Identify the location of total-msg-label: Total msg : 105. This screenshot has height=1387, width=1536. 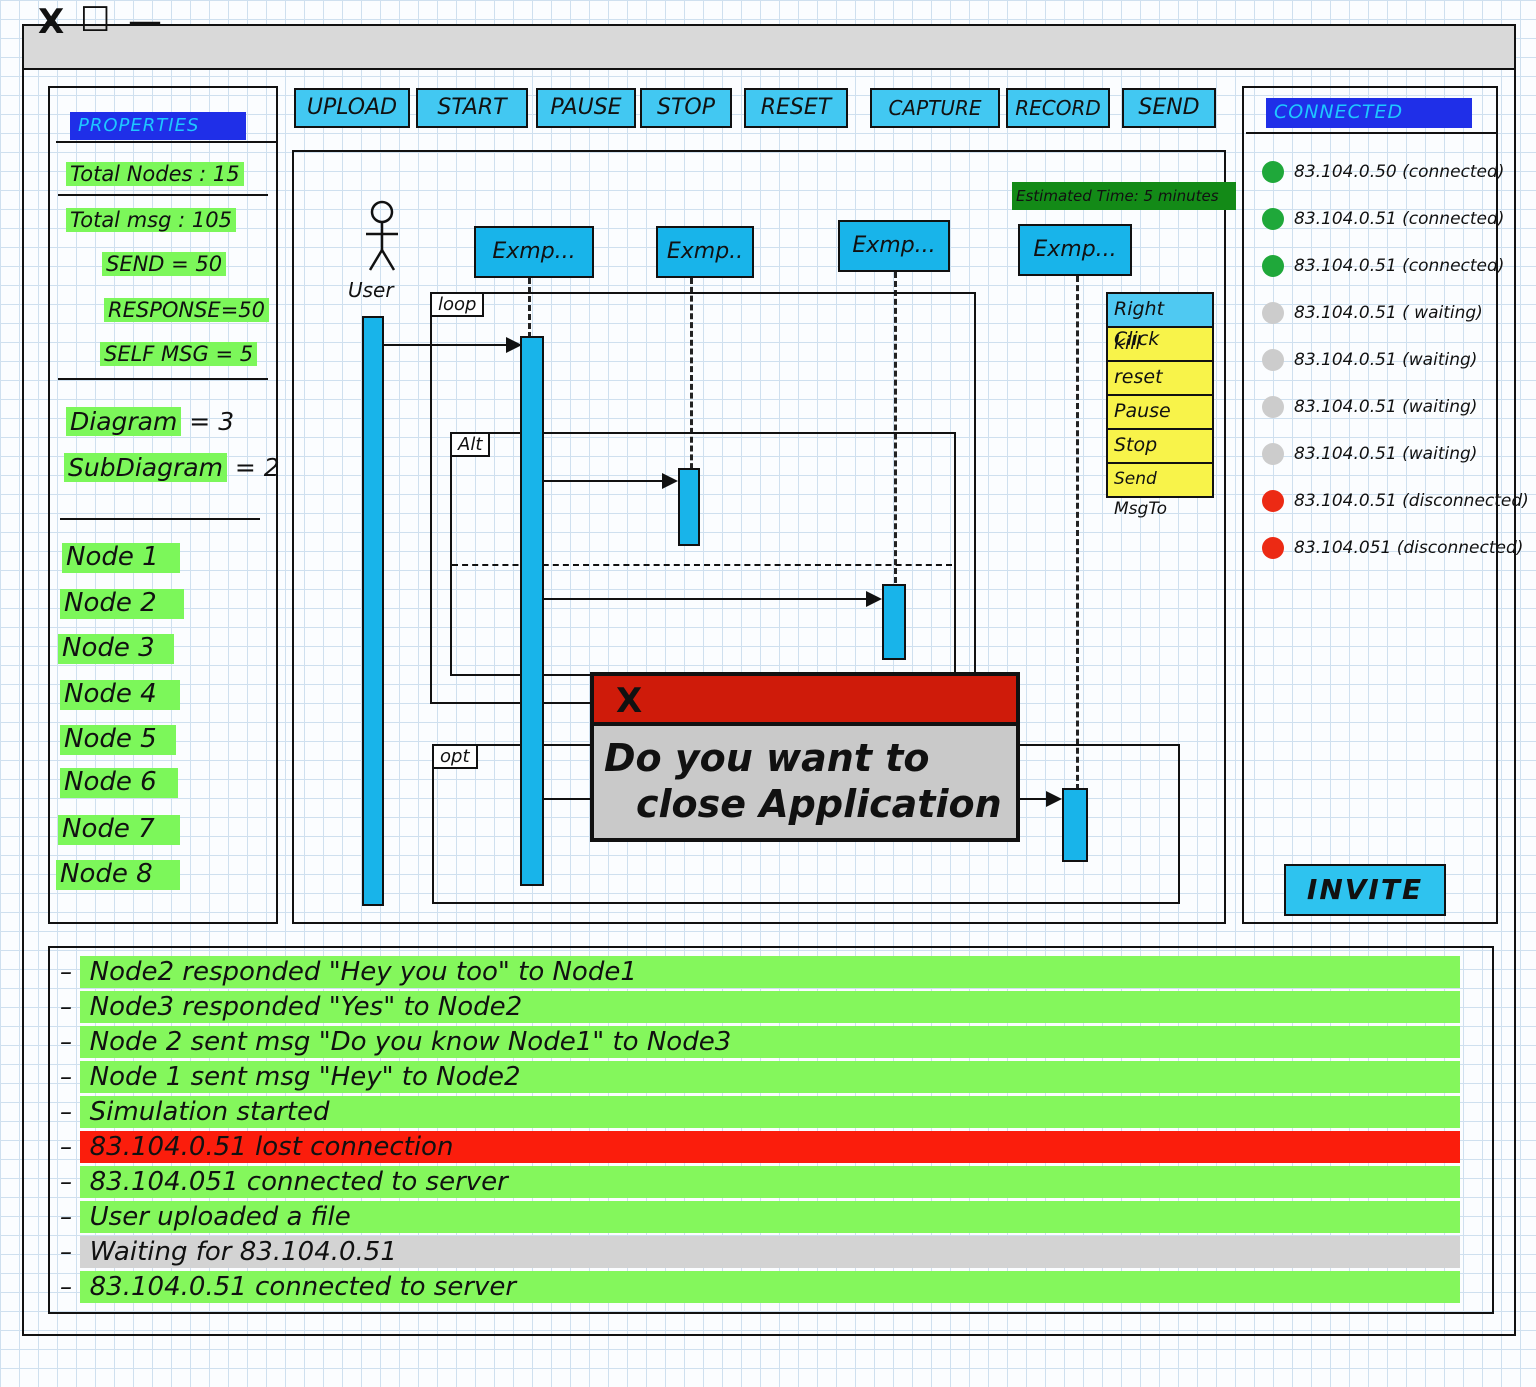
(151, 220).